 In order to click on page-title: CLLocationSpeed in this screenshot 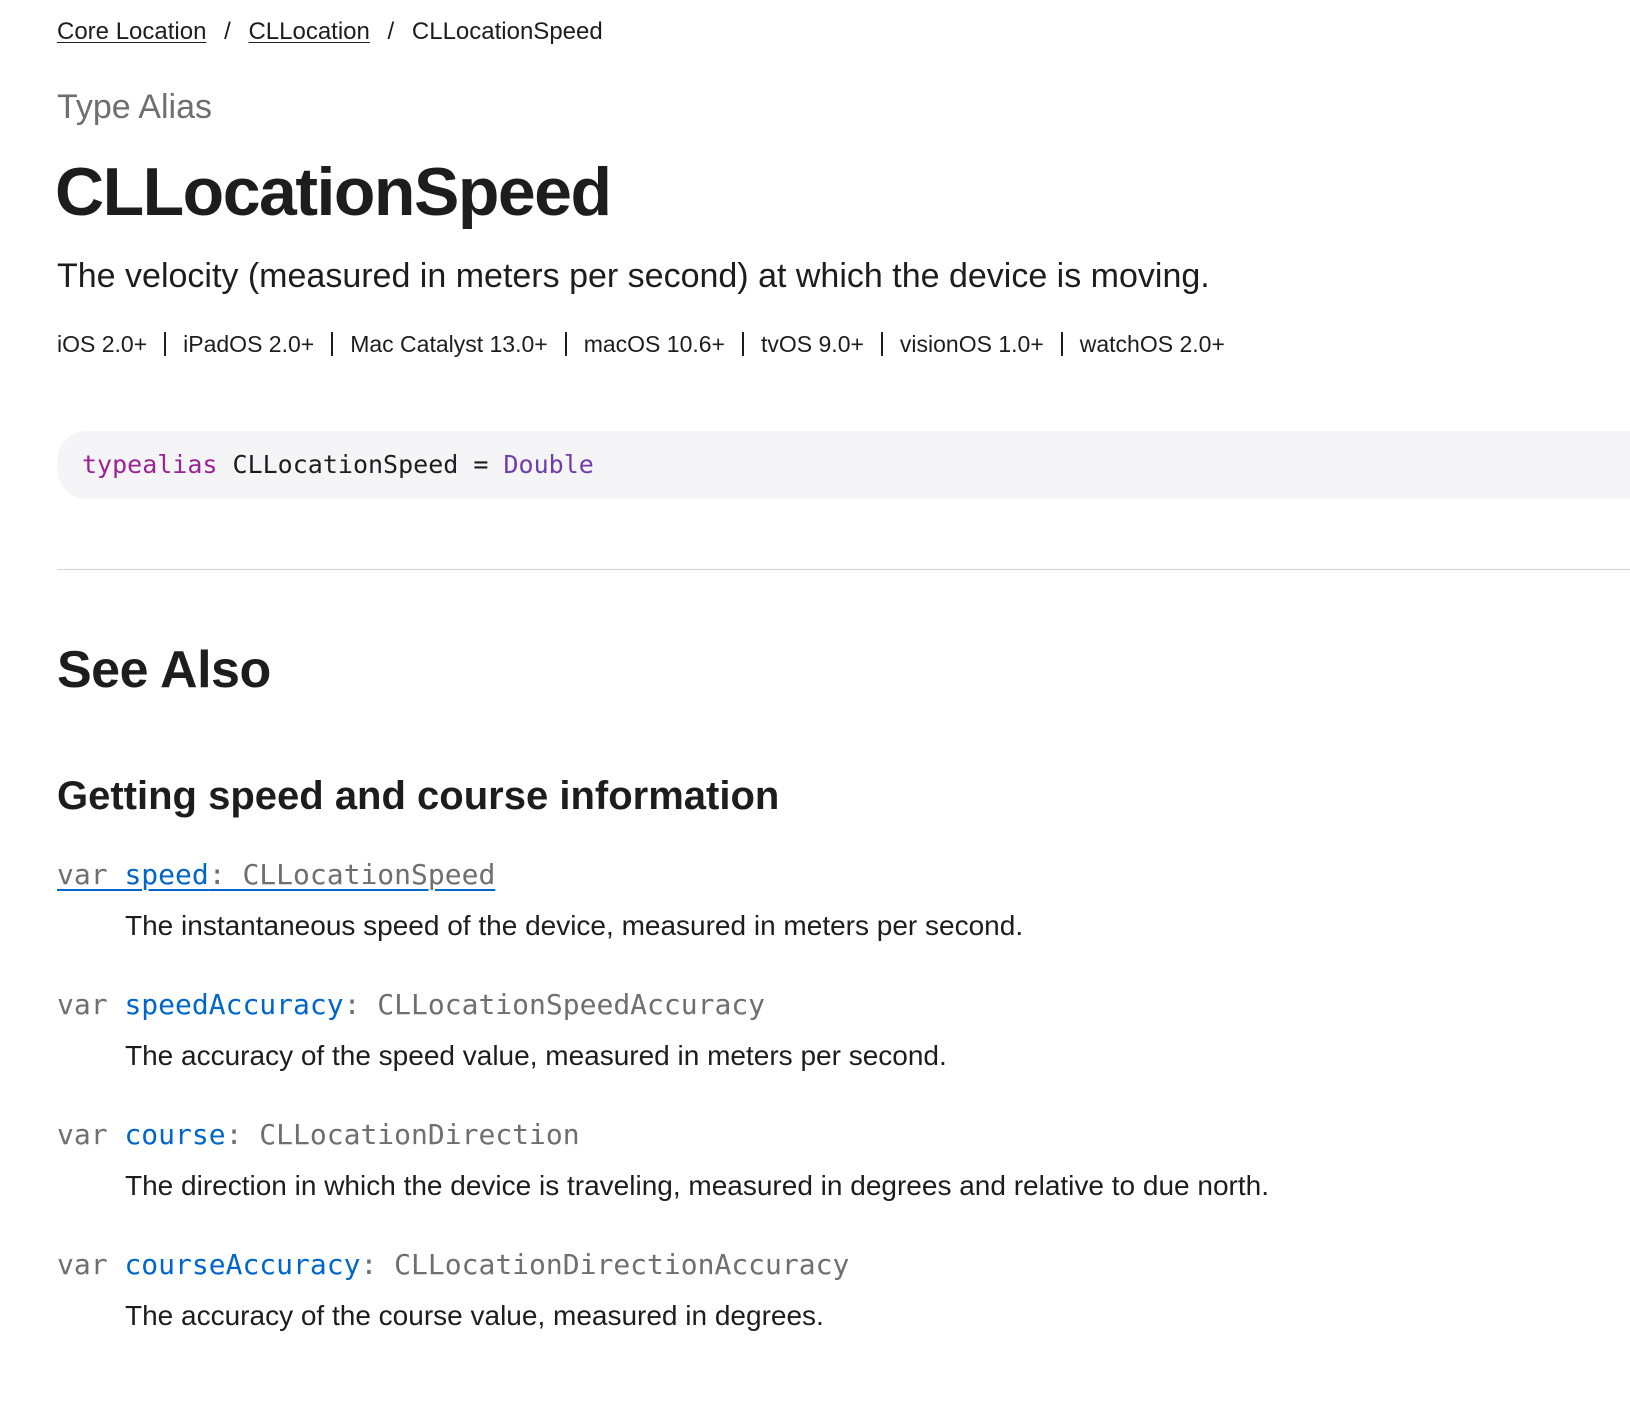, I will do `click(333, 192)`.